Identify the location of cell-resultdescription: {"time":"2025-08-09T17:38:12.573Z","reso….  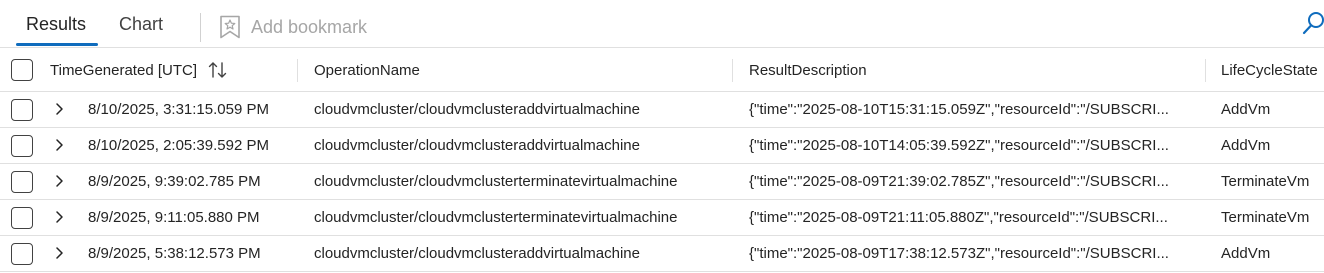
(959, 253).